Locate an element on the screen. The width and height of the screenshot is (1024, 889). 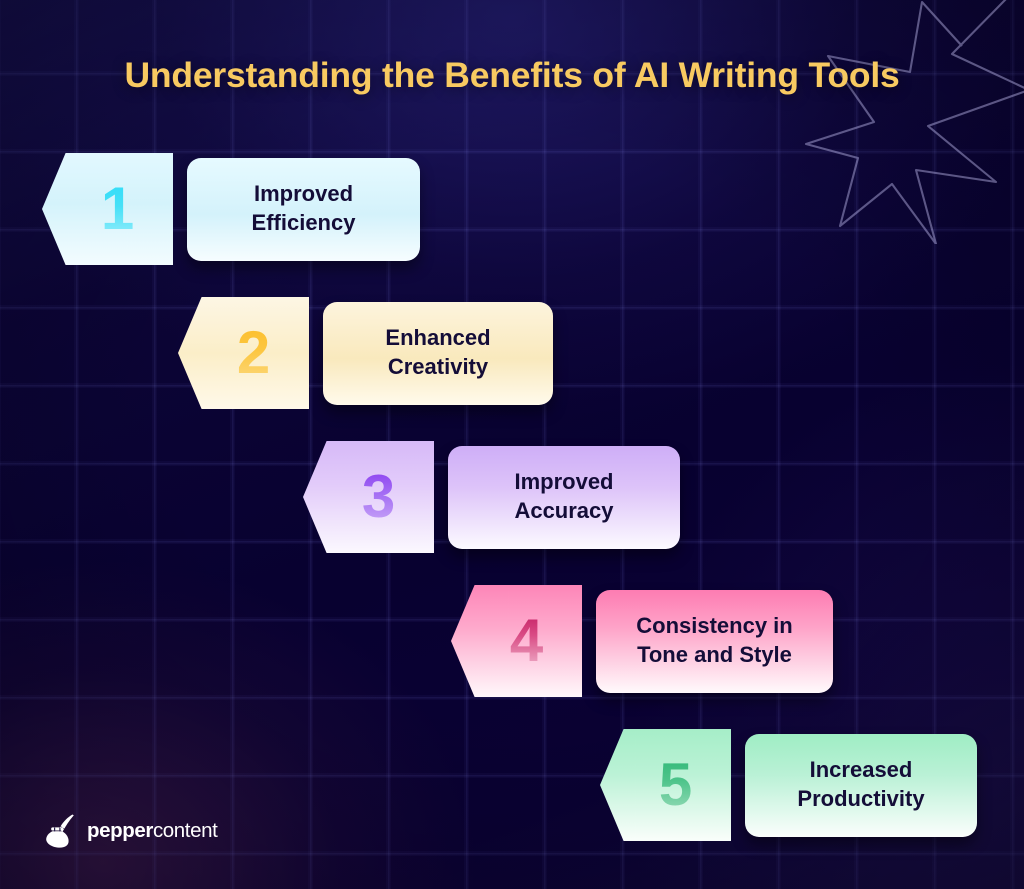
step-number-badge-3: 3 is located at coordinates (368, 497).